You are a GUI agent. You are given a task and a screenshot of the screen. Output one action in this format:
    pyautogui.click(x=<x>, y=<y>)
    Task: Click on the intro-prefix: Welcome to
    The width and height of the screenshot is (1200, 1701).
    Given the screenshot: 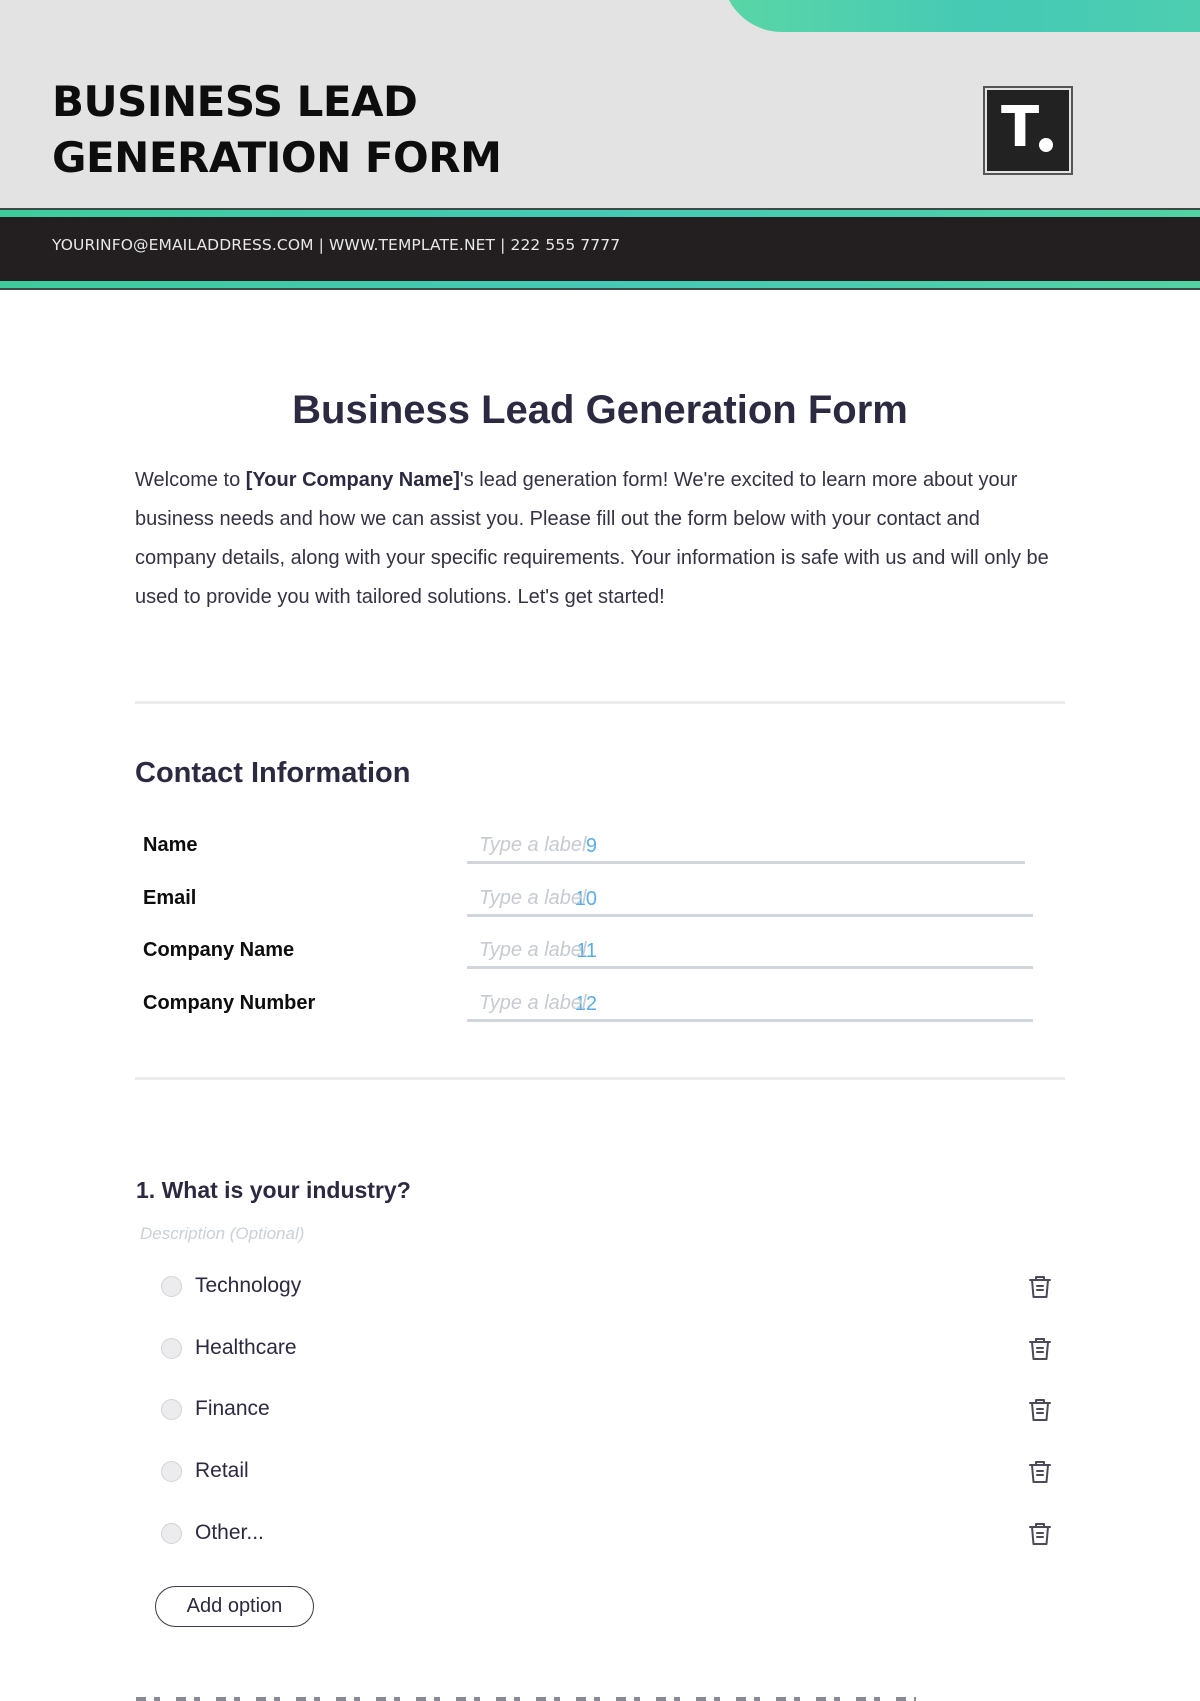 What is the action you would take?
    pyautogui.click(x=190, y=480)
    